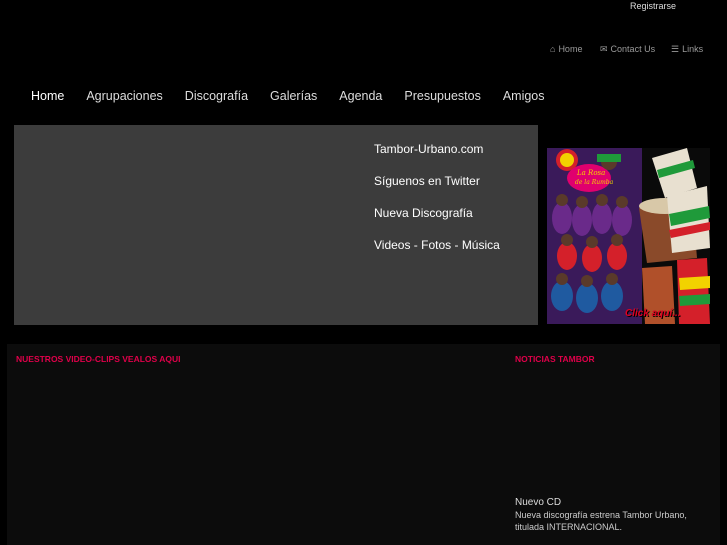 The width and height of the screenshot is (727, 545). Describe the element at coordinates (553, 48) in the screenshot. I see `home-icon: ⌂` at that location.